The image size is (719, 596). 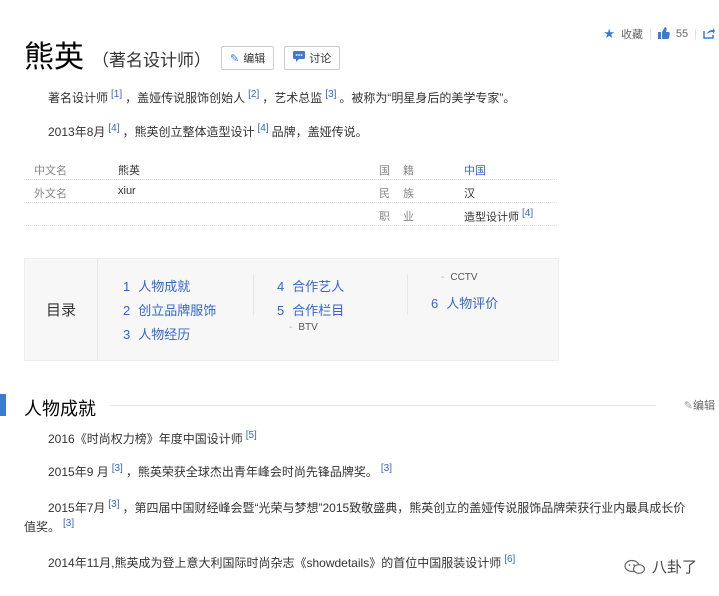 What do you see at coordinates (164, 334) in the screenshot?
I see `toc-item-label: 人物经历` at bounding box center [164, 334].